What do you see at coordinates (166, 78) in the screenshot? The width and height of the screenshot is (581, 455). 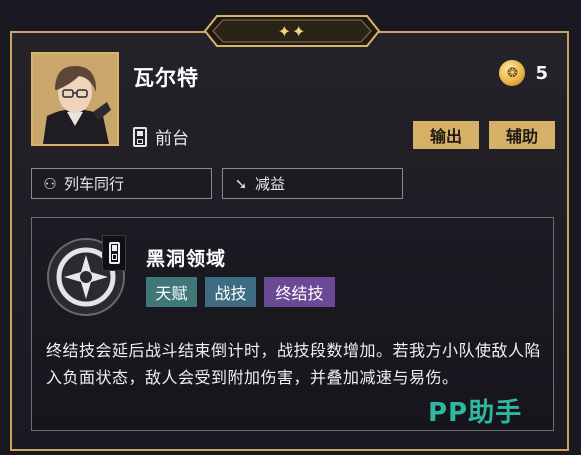 I see `character-name: 瓦尔特` at bounding box center [166, 78].